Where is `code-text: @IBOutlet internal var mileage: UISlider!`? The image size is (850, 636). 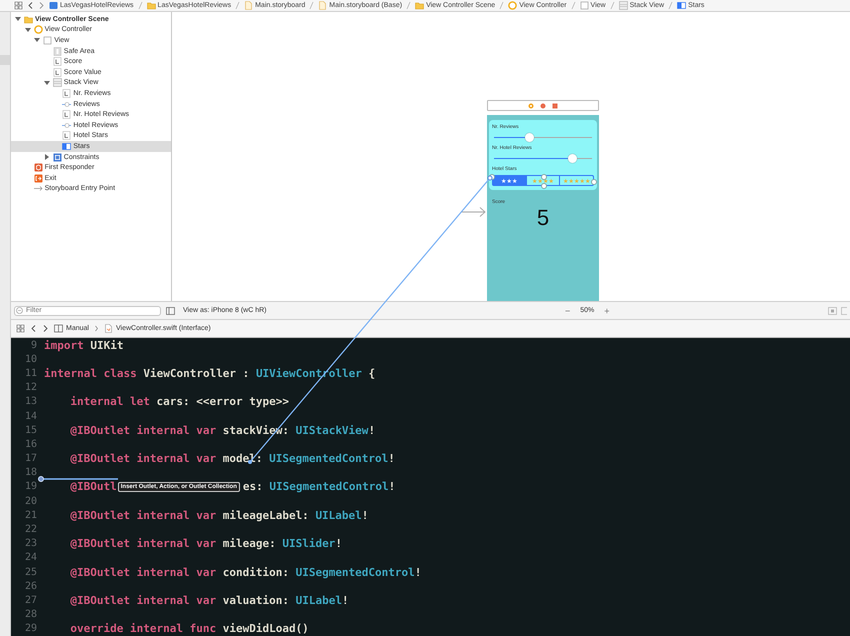
code-text: @IBOutlet internal var mileage: UISlider! is located at coordinates (206, 543).